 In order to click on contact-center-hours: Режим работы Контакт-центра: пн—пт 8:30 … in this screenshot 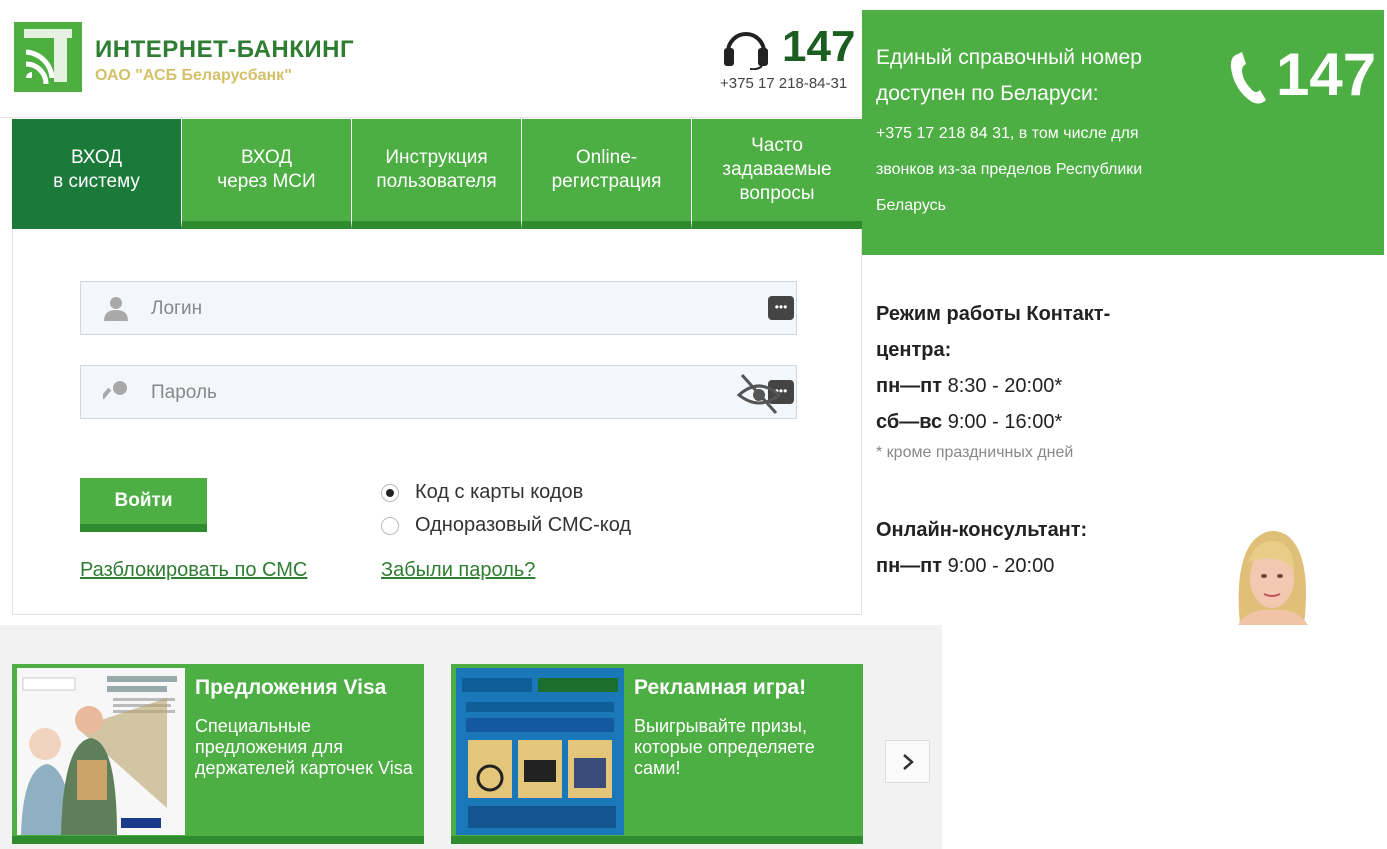, I will do `click(1026, 379)`.